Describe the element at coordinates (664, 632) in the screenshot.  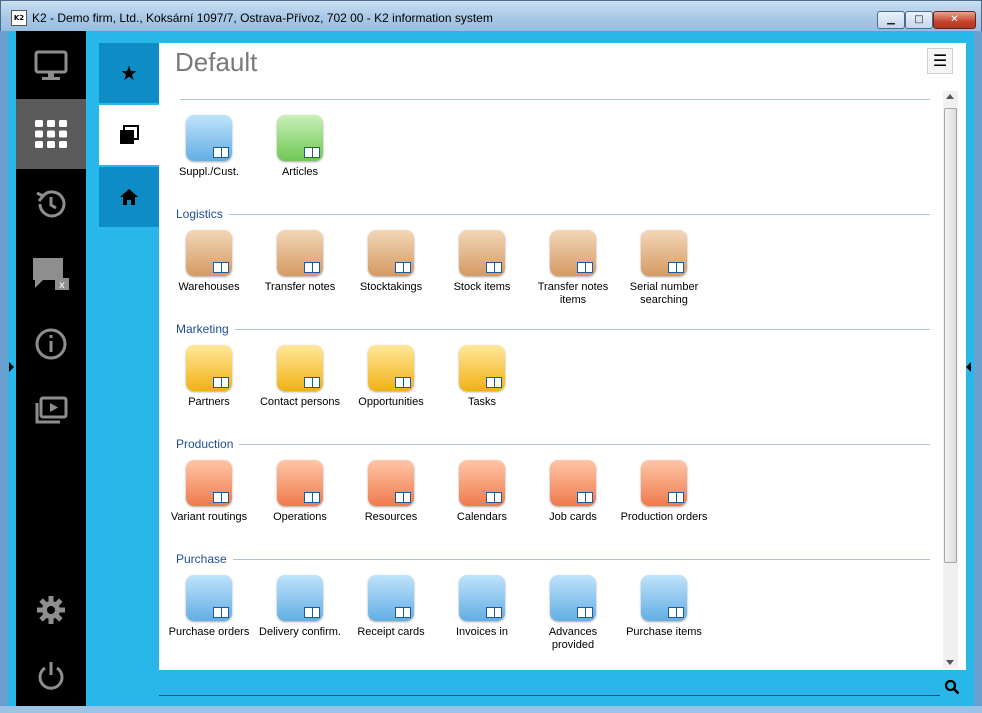
I see `tile-label: Purchase items` at that location.